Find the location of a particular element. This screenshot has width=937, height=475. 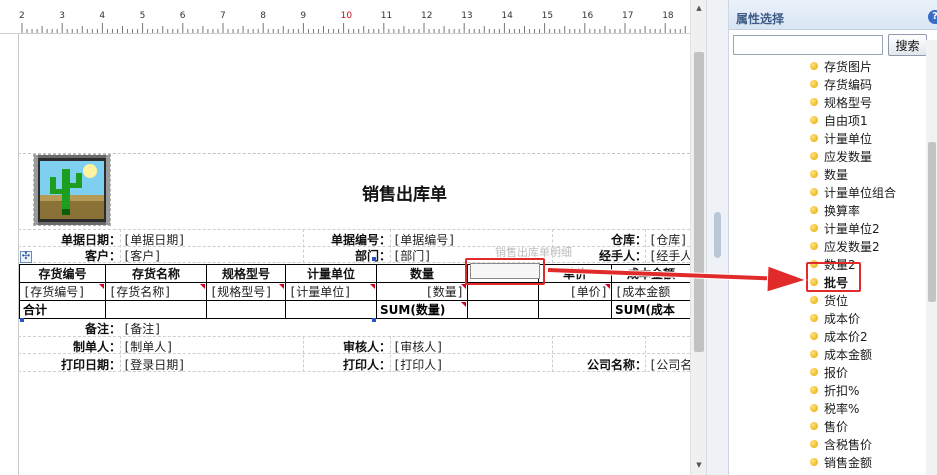

table-cell: 成本金额 is located at coordinates (651, 273).